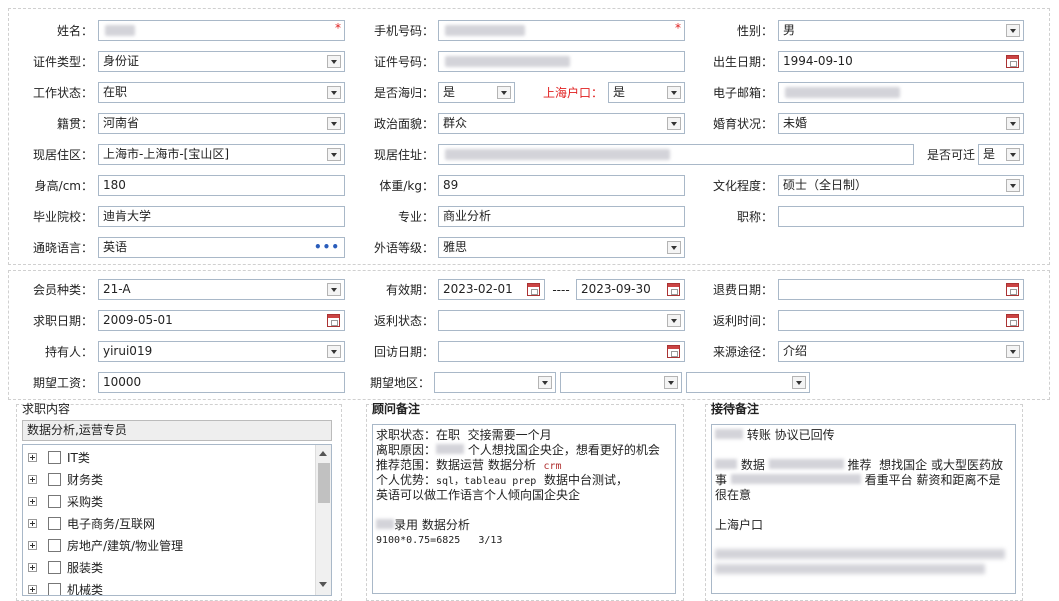 This screenshot has height=601, width=1059. Describe the element at coordinates (901, 30) in the screenshot. I see `gender-select: 男` at that location.